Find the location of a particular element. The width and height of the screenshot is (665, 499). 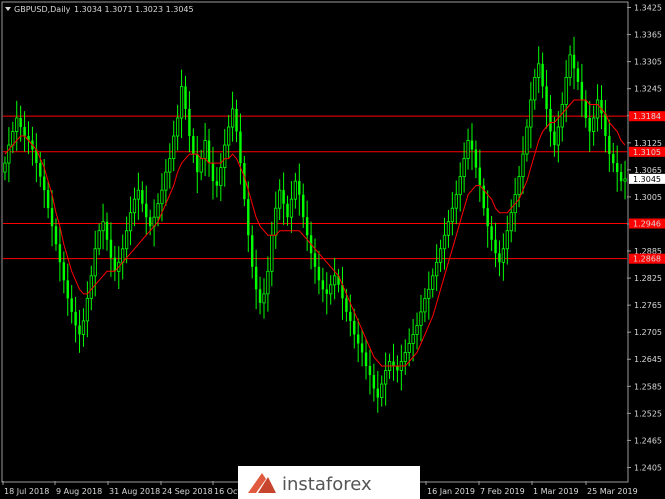

x-tick-label: 16 Oct is located at coordinates (227, 491).